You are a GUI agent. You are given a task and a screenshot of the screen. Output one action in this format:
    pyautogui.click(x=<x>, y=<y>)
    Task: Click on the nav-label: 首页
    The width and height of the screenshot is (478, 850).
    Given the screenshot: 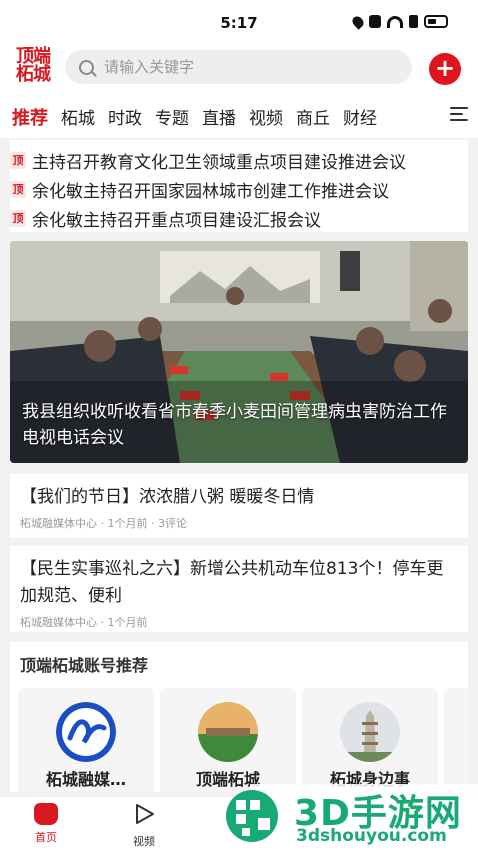 What is the action you would take?
    pyautogui.click(x=46, y=837)
    